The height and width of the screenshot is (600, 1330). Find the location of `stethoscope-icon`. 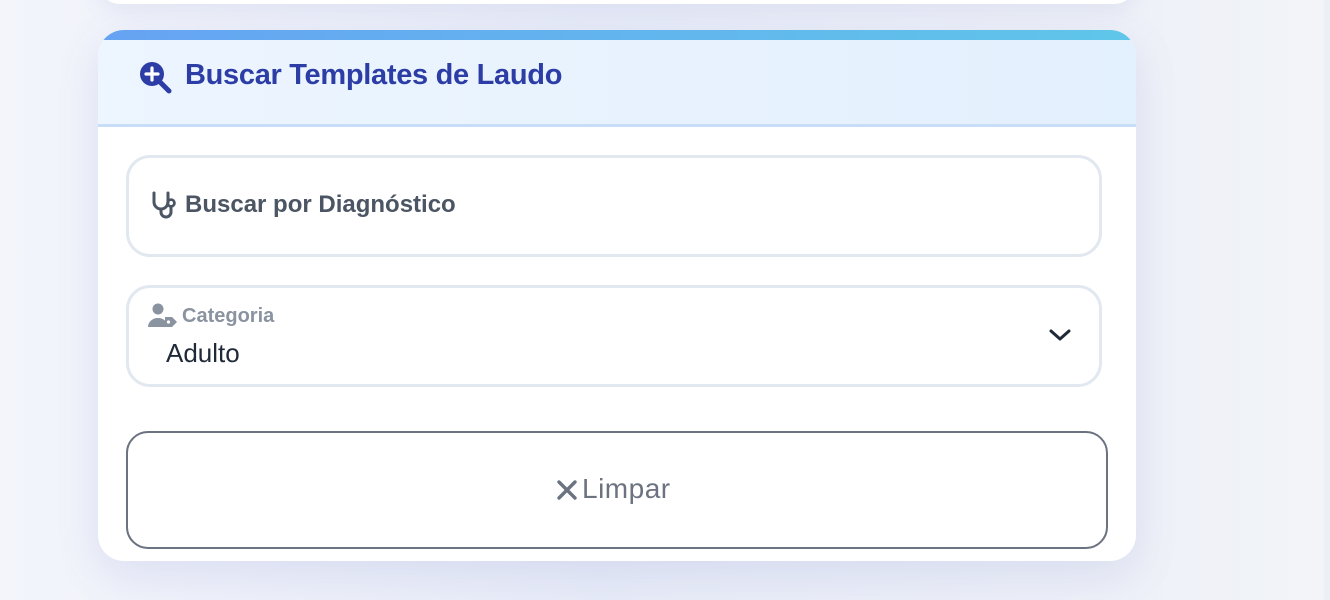

stethoscope-icon is located at coordinates (164, 205).